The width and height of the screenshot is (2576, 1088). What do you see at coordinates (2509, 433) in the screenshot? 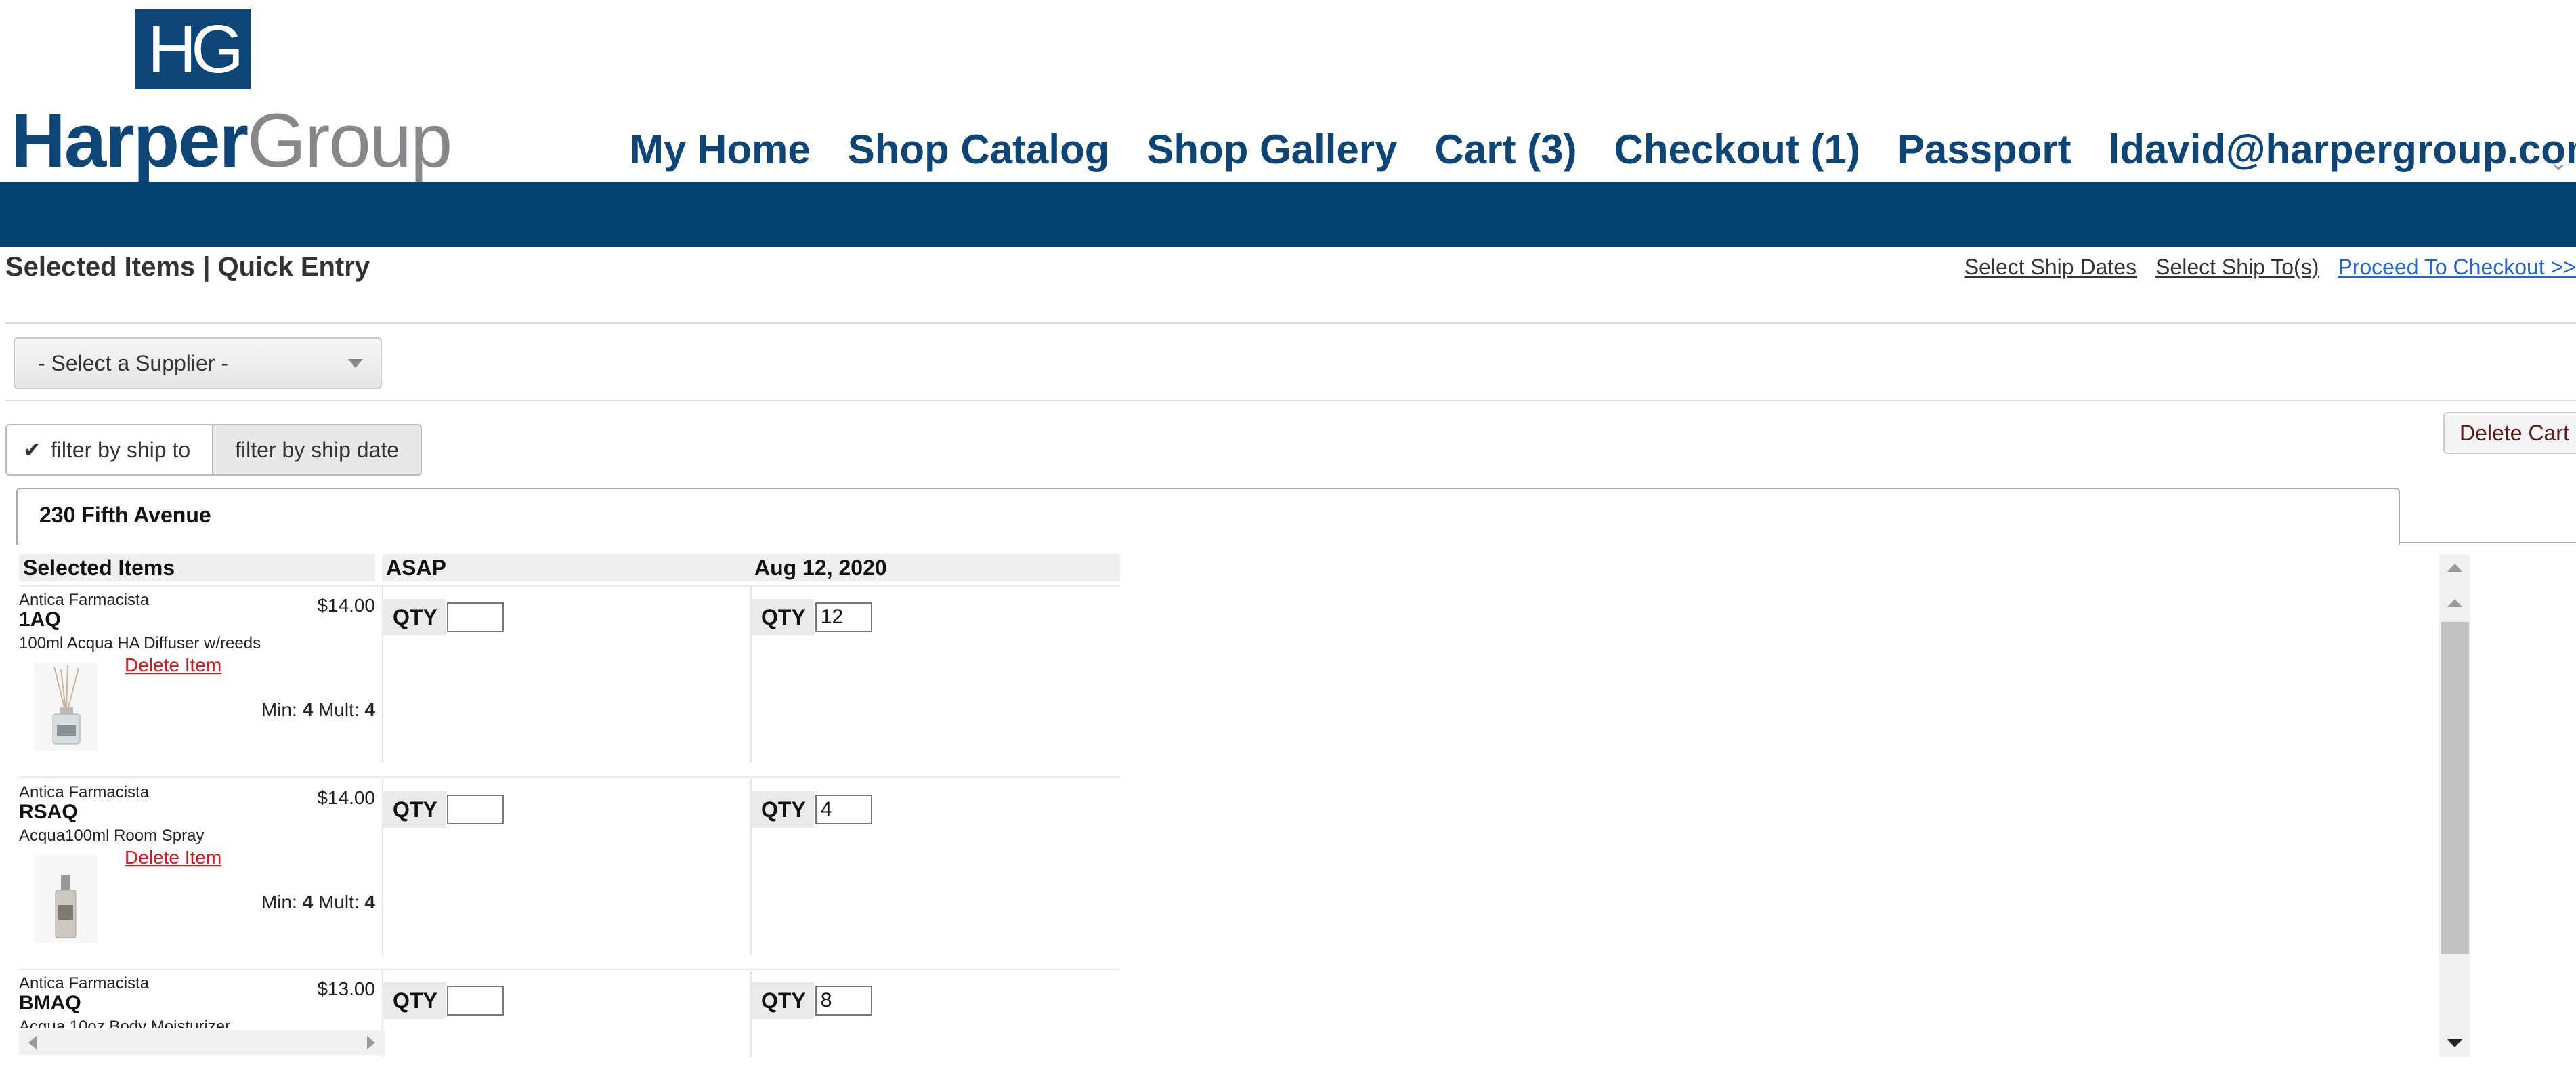
I see `delete-cart-button: Delete Cart` at bounding box center [2509, 433].